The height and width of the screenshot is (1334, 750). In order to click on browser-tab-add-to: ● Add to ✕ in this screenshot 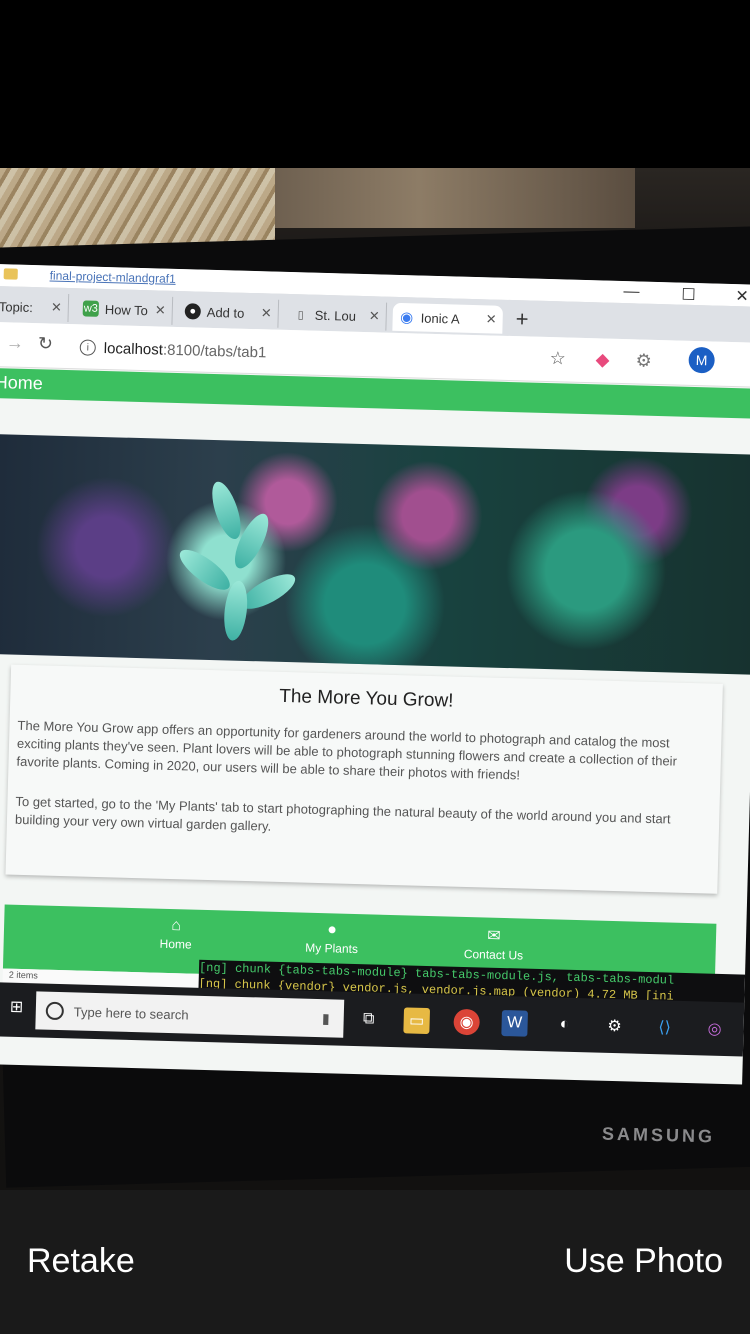, I will do `click(229, 312)`.